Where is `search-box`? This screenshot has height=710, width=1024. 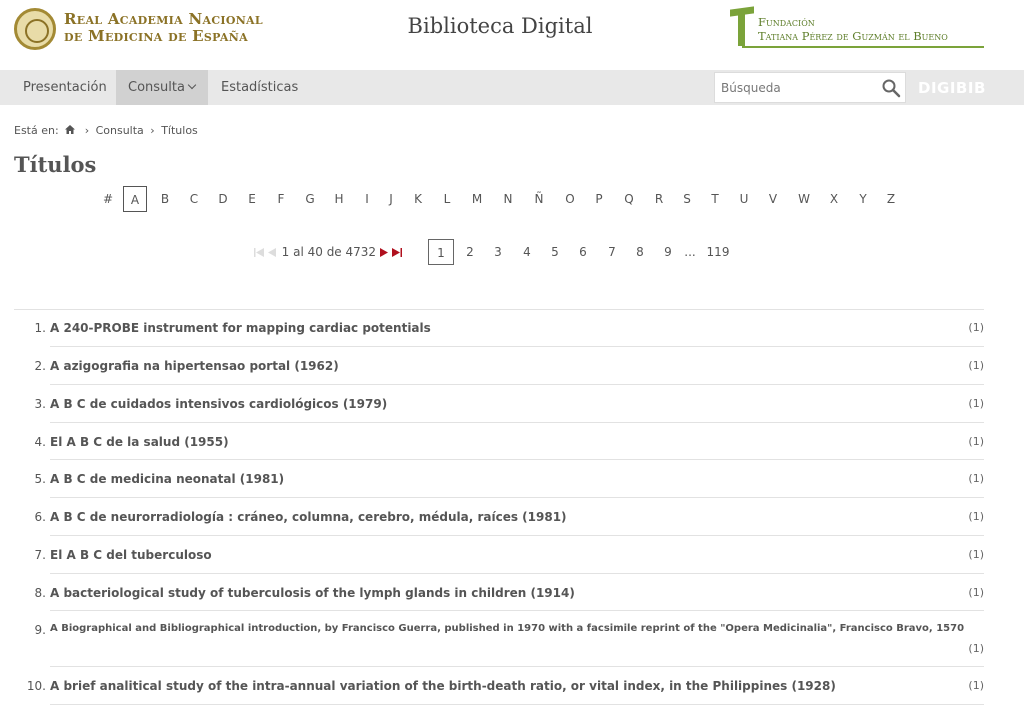
search-box is located at coordinates (810, 87).